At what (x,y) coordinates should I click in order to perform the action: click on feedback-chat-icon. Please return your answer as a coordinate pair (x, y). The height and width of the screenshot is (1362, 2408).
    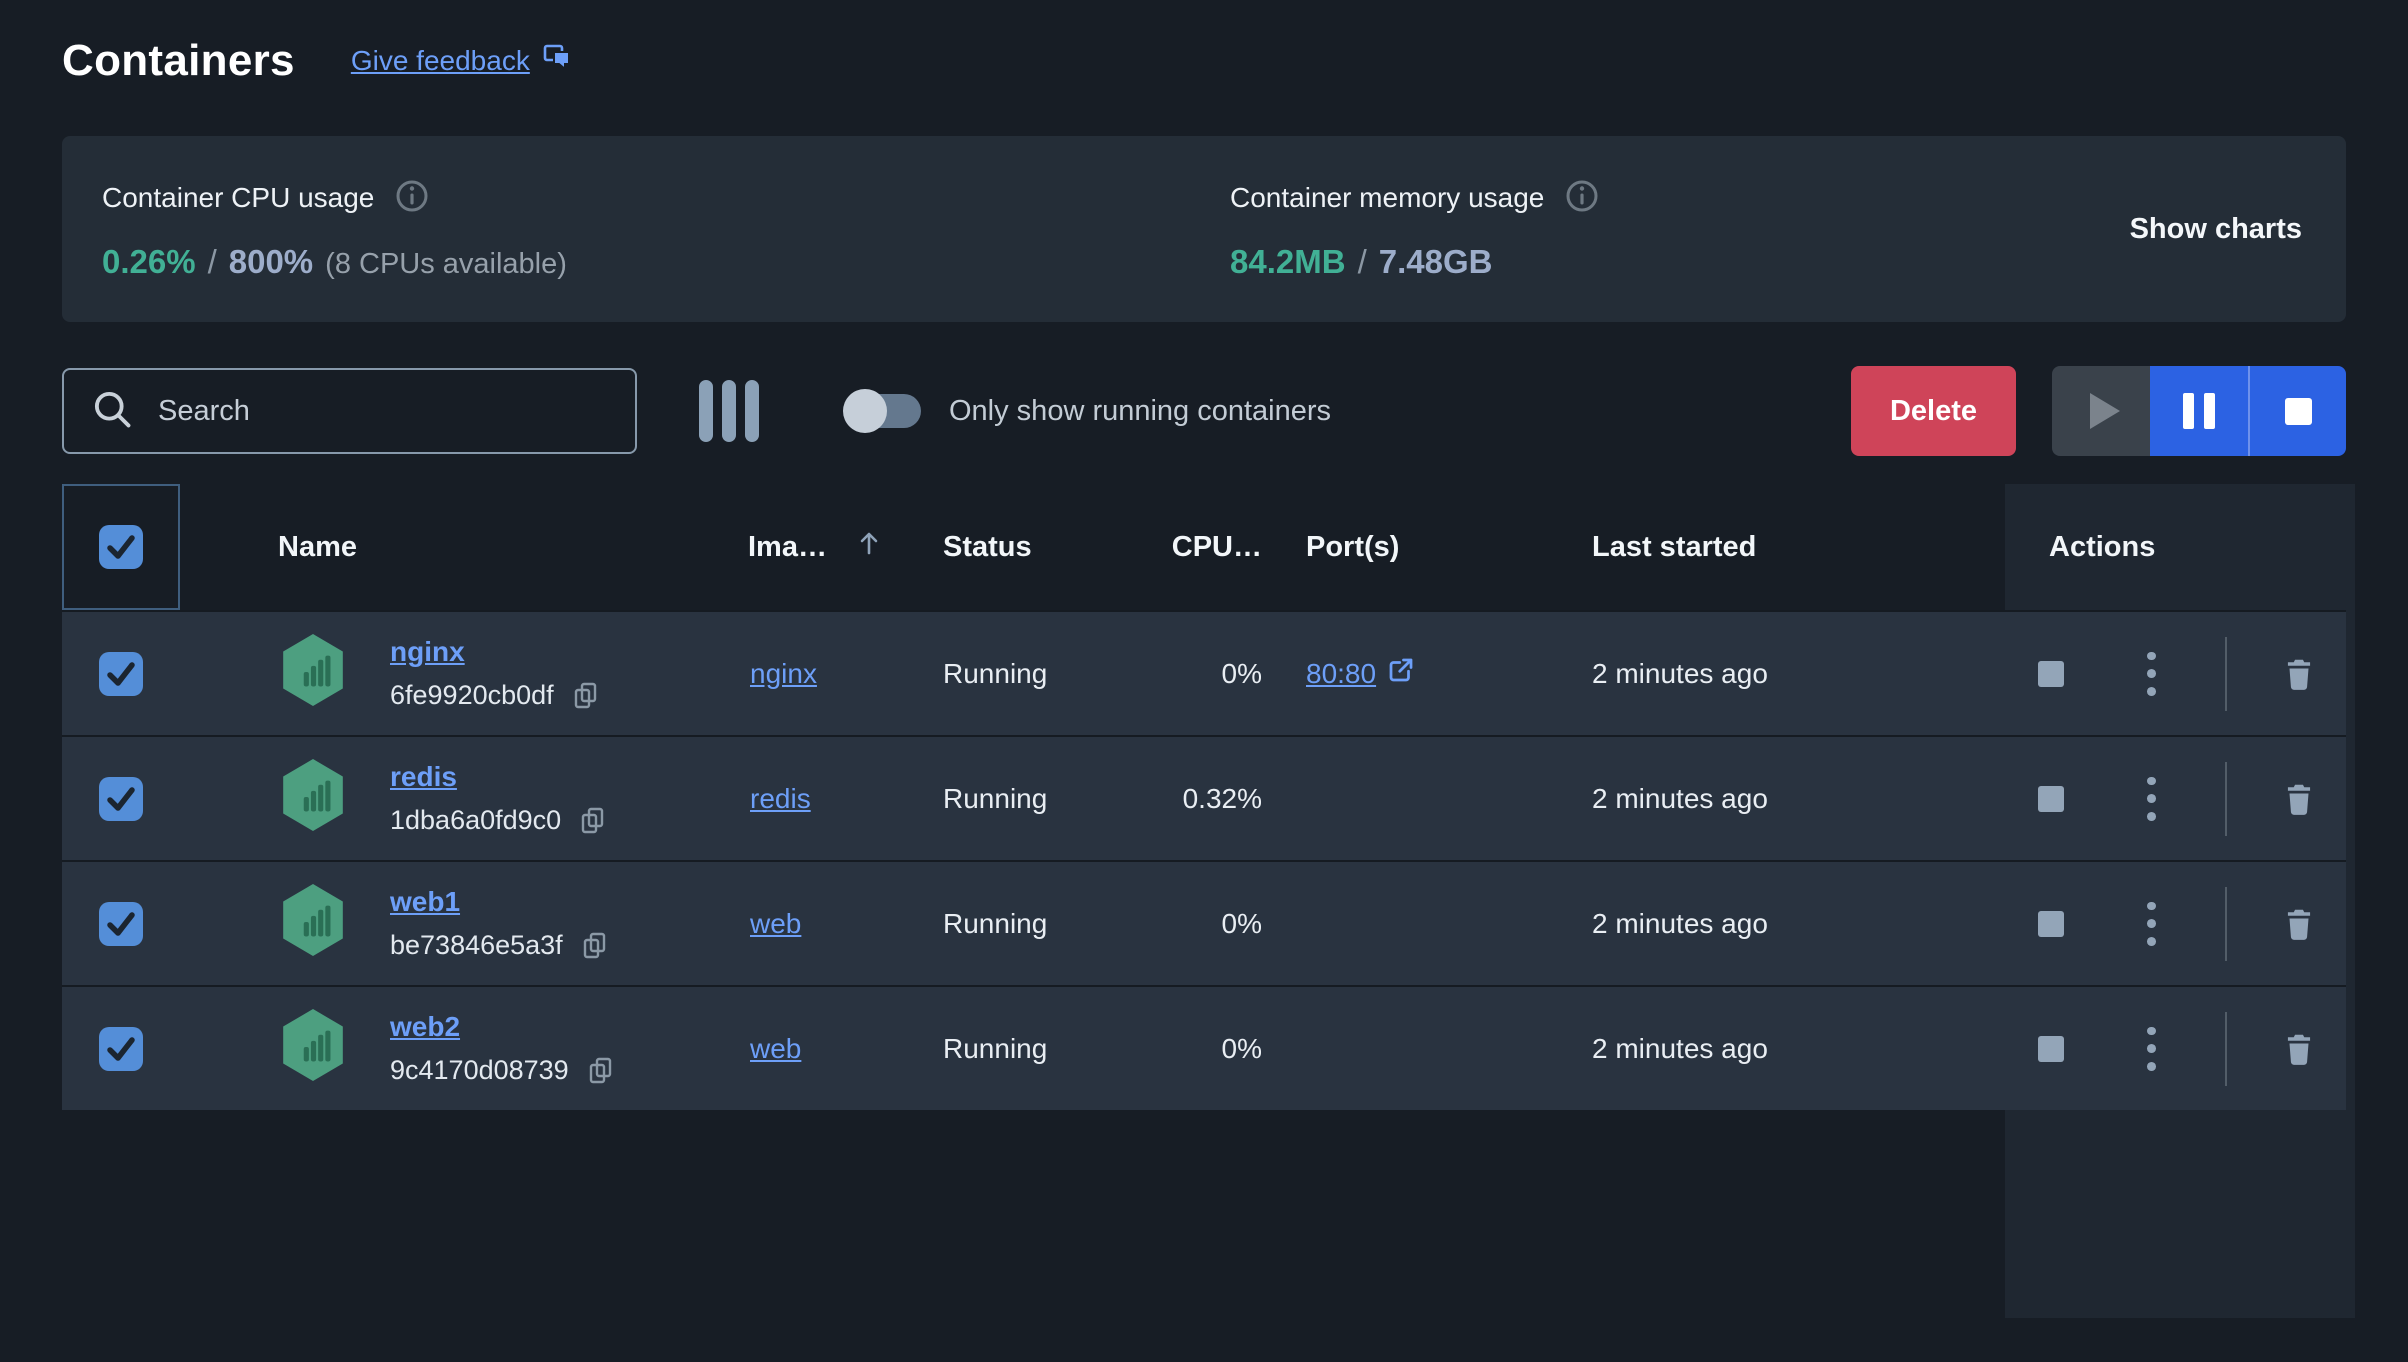
    Looking at the image, I should click on (558, 61).